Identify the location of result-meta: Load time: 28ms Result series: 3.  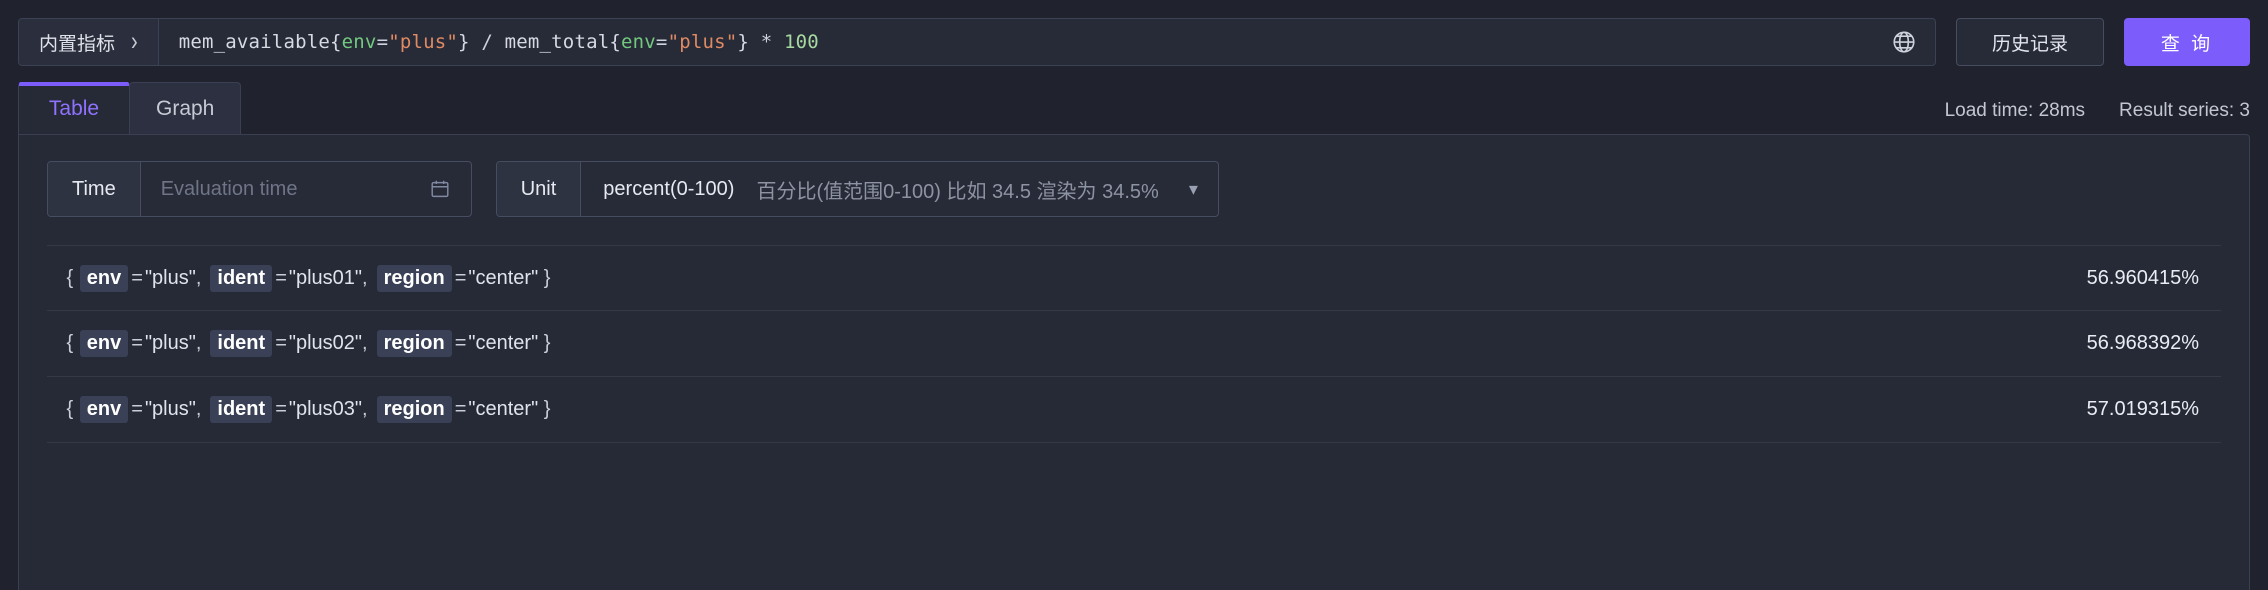
(2097, 117).